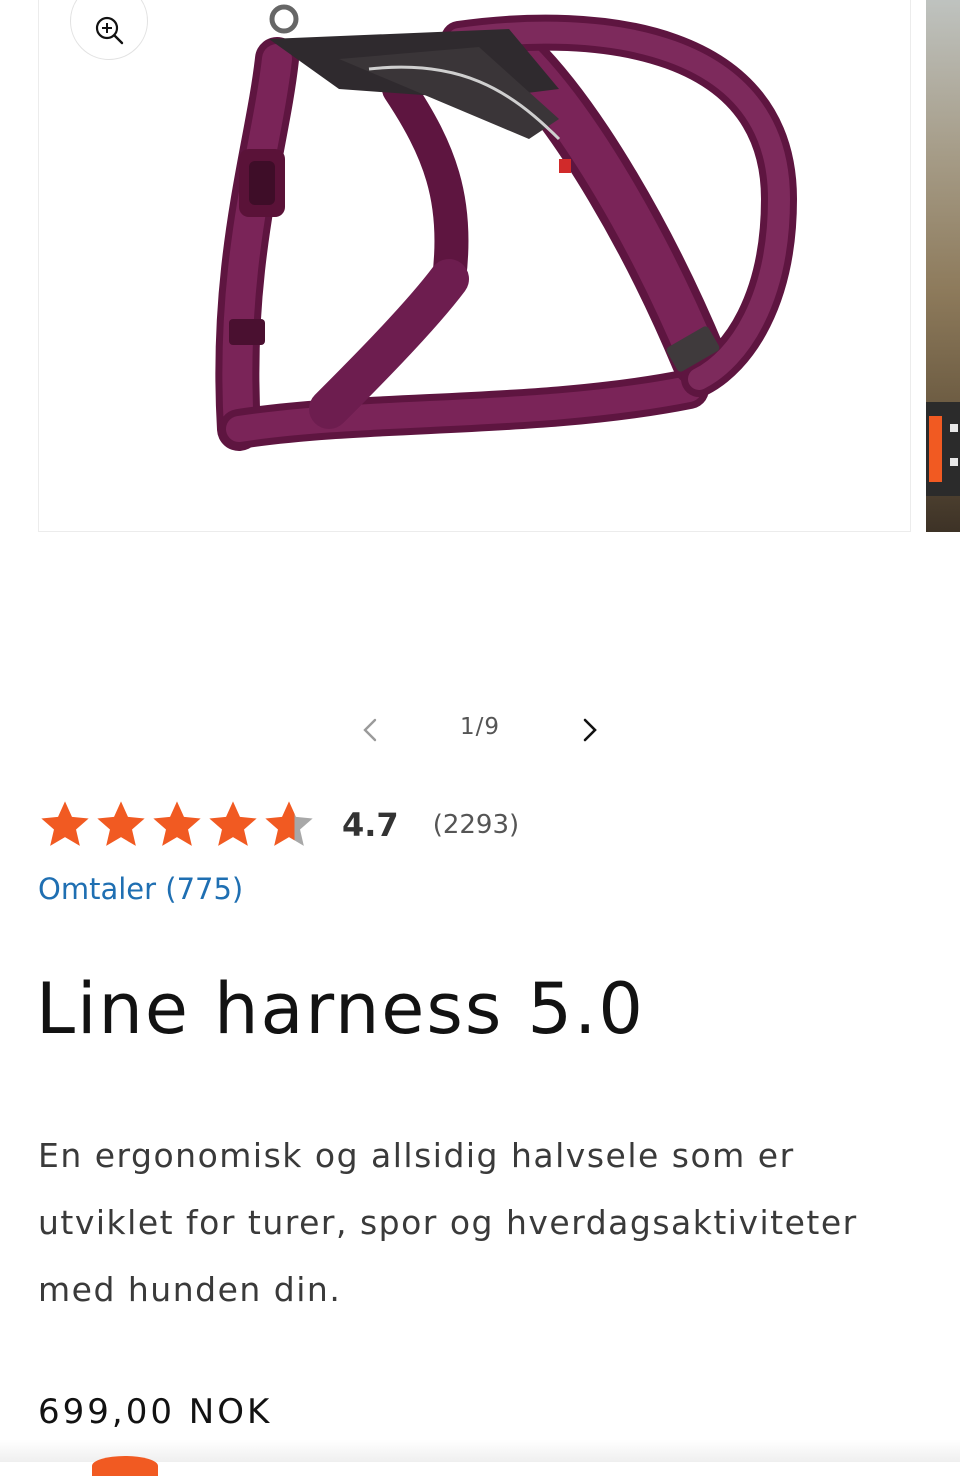 This screenshot has height=1476, width=960. What do you see at coordinates (340, 1009) in the screenshot?
I see `product-title: Line harness 5.0` at bounding box center [340, 1009].